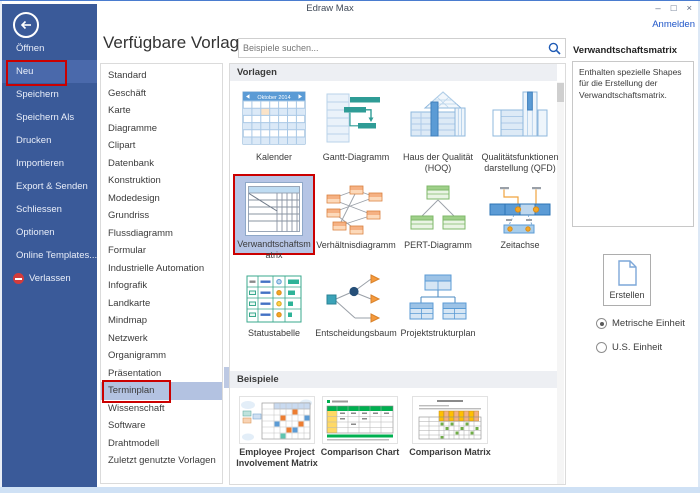 The height and width of the screenshot is (493, 700). Describe the element at coordinates (161, 304) in the screenshot. I see `category-landkarte: Landkarte` at that location.